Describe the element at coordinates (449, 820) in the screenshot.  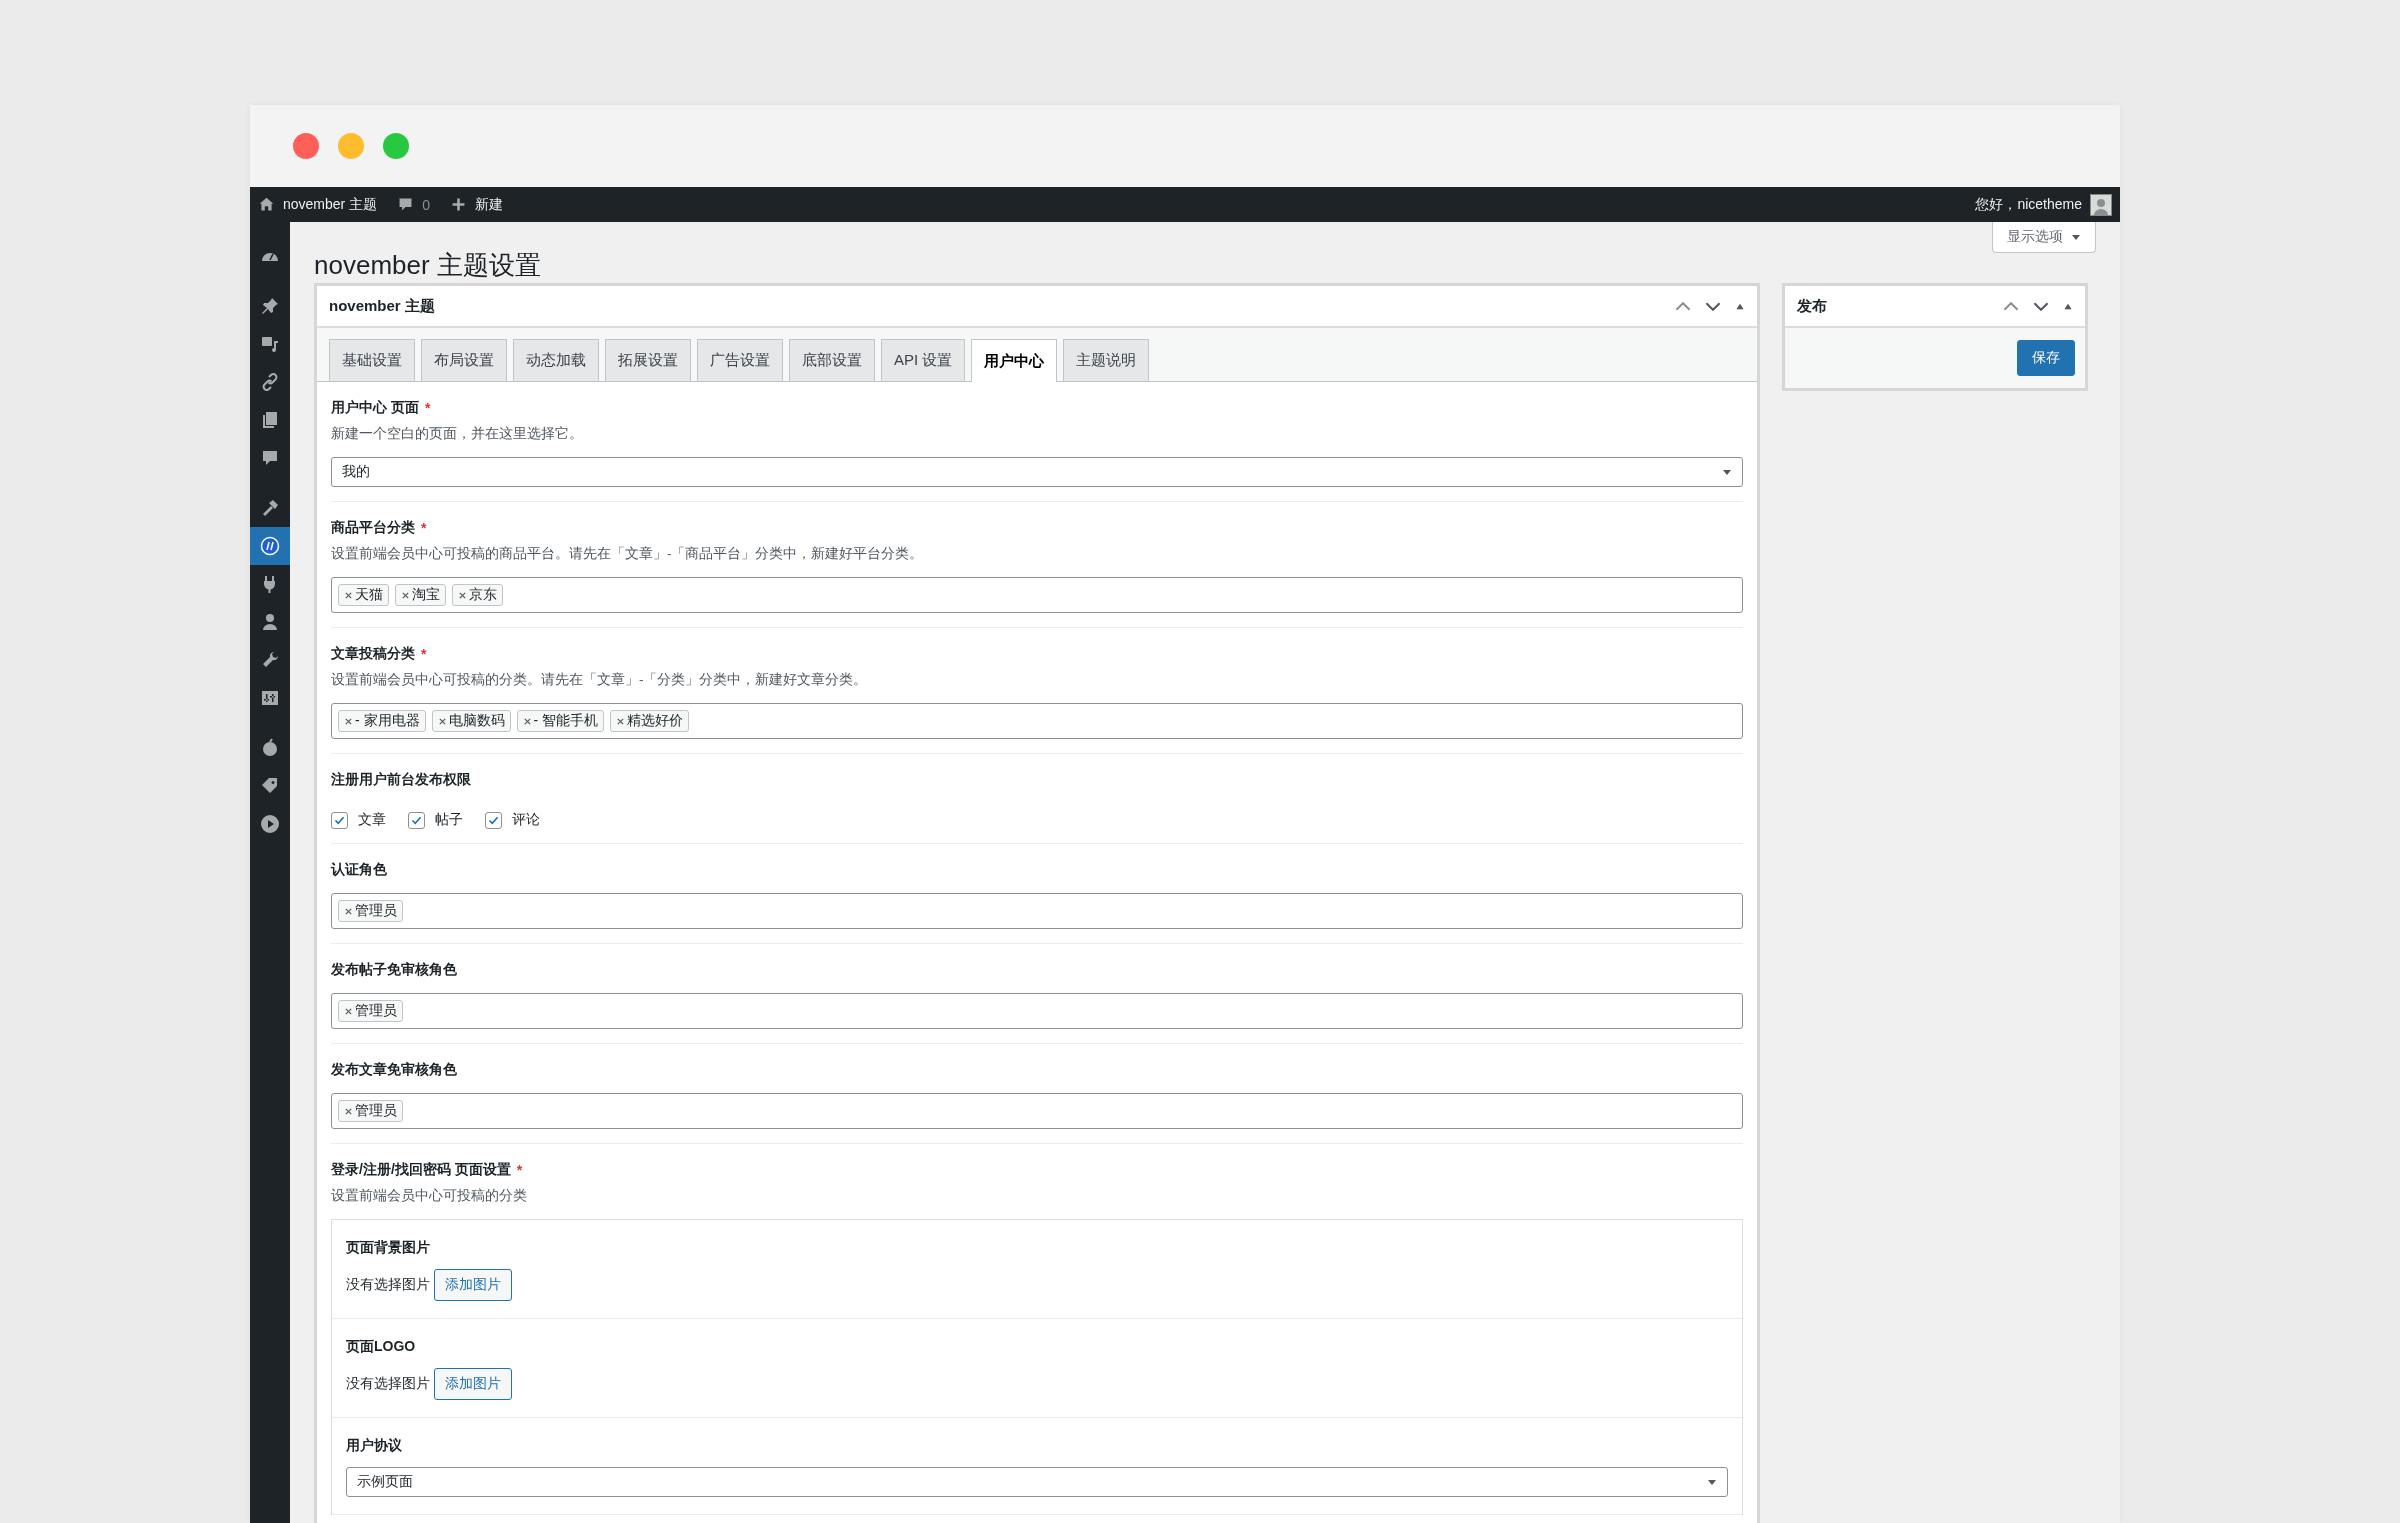
I see `checkbox-label: 帖子` at that location.